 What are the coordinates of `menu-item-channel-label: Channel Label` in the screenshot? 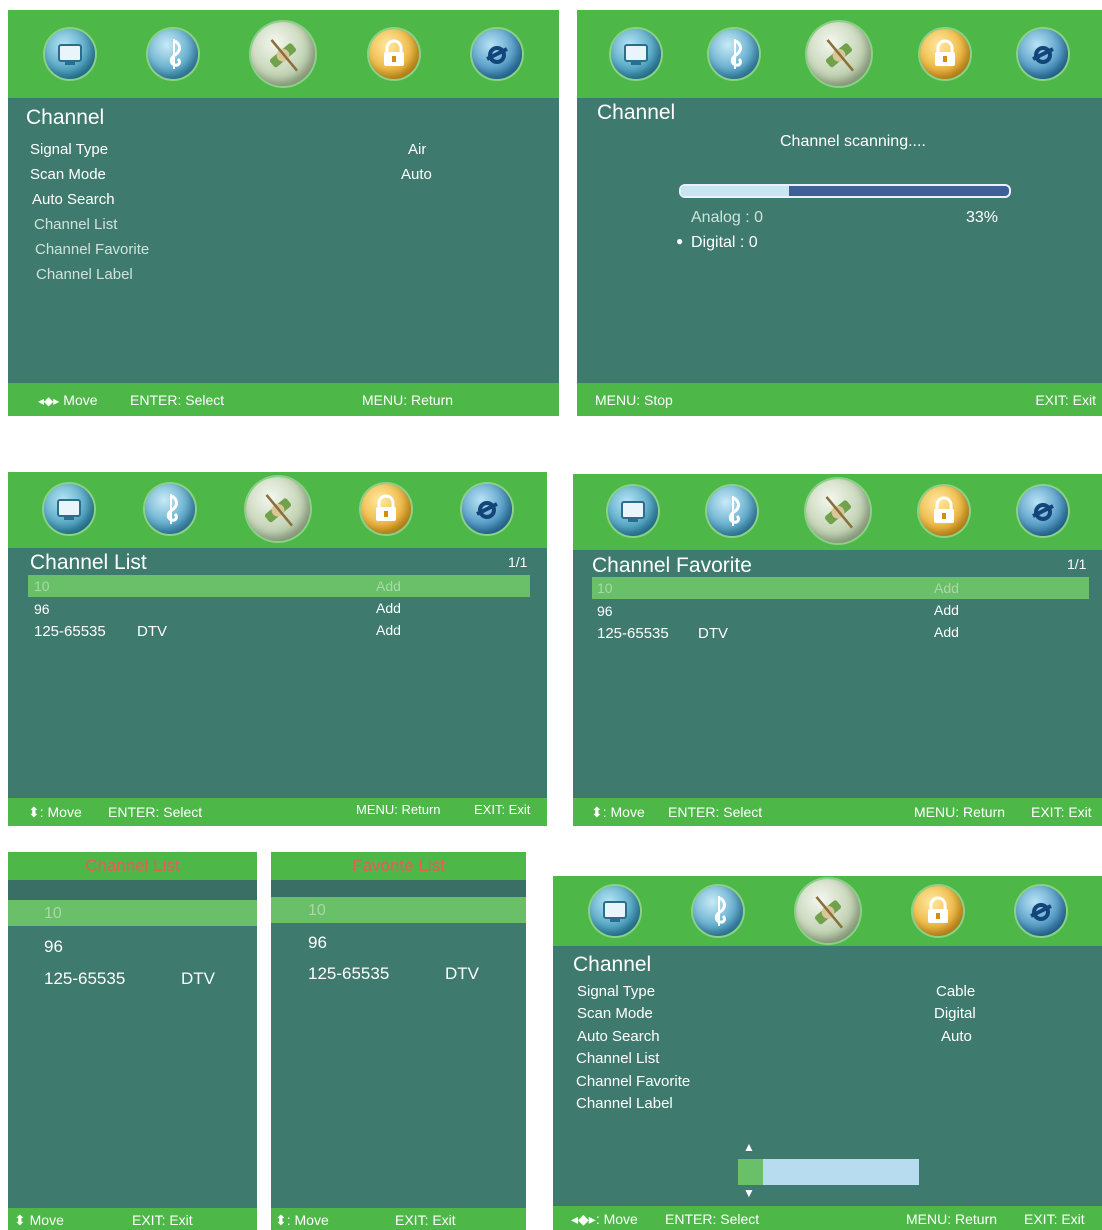 It's located at (624, 1103).